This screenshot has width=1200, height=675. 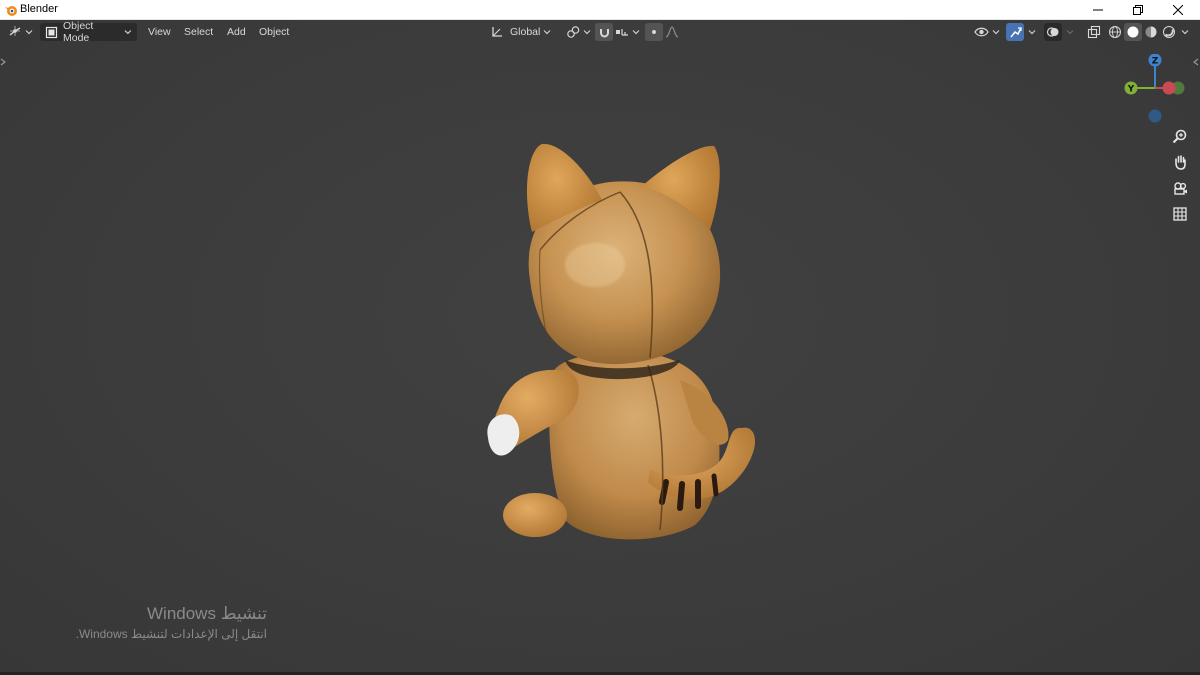 What do you see at coordinates (497, 32) in the screenshot?
I see `transform-orientation-icon` at bounding box center [497, 32].